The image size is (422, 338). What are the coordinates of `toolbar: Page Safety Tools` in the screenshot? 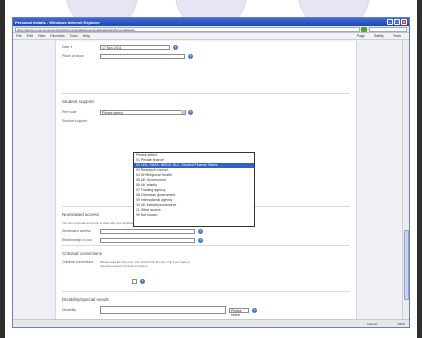 It's located at (379, 36).